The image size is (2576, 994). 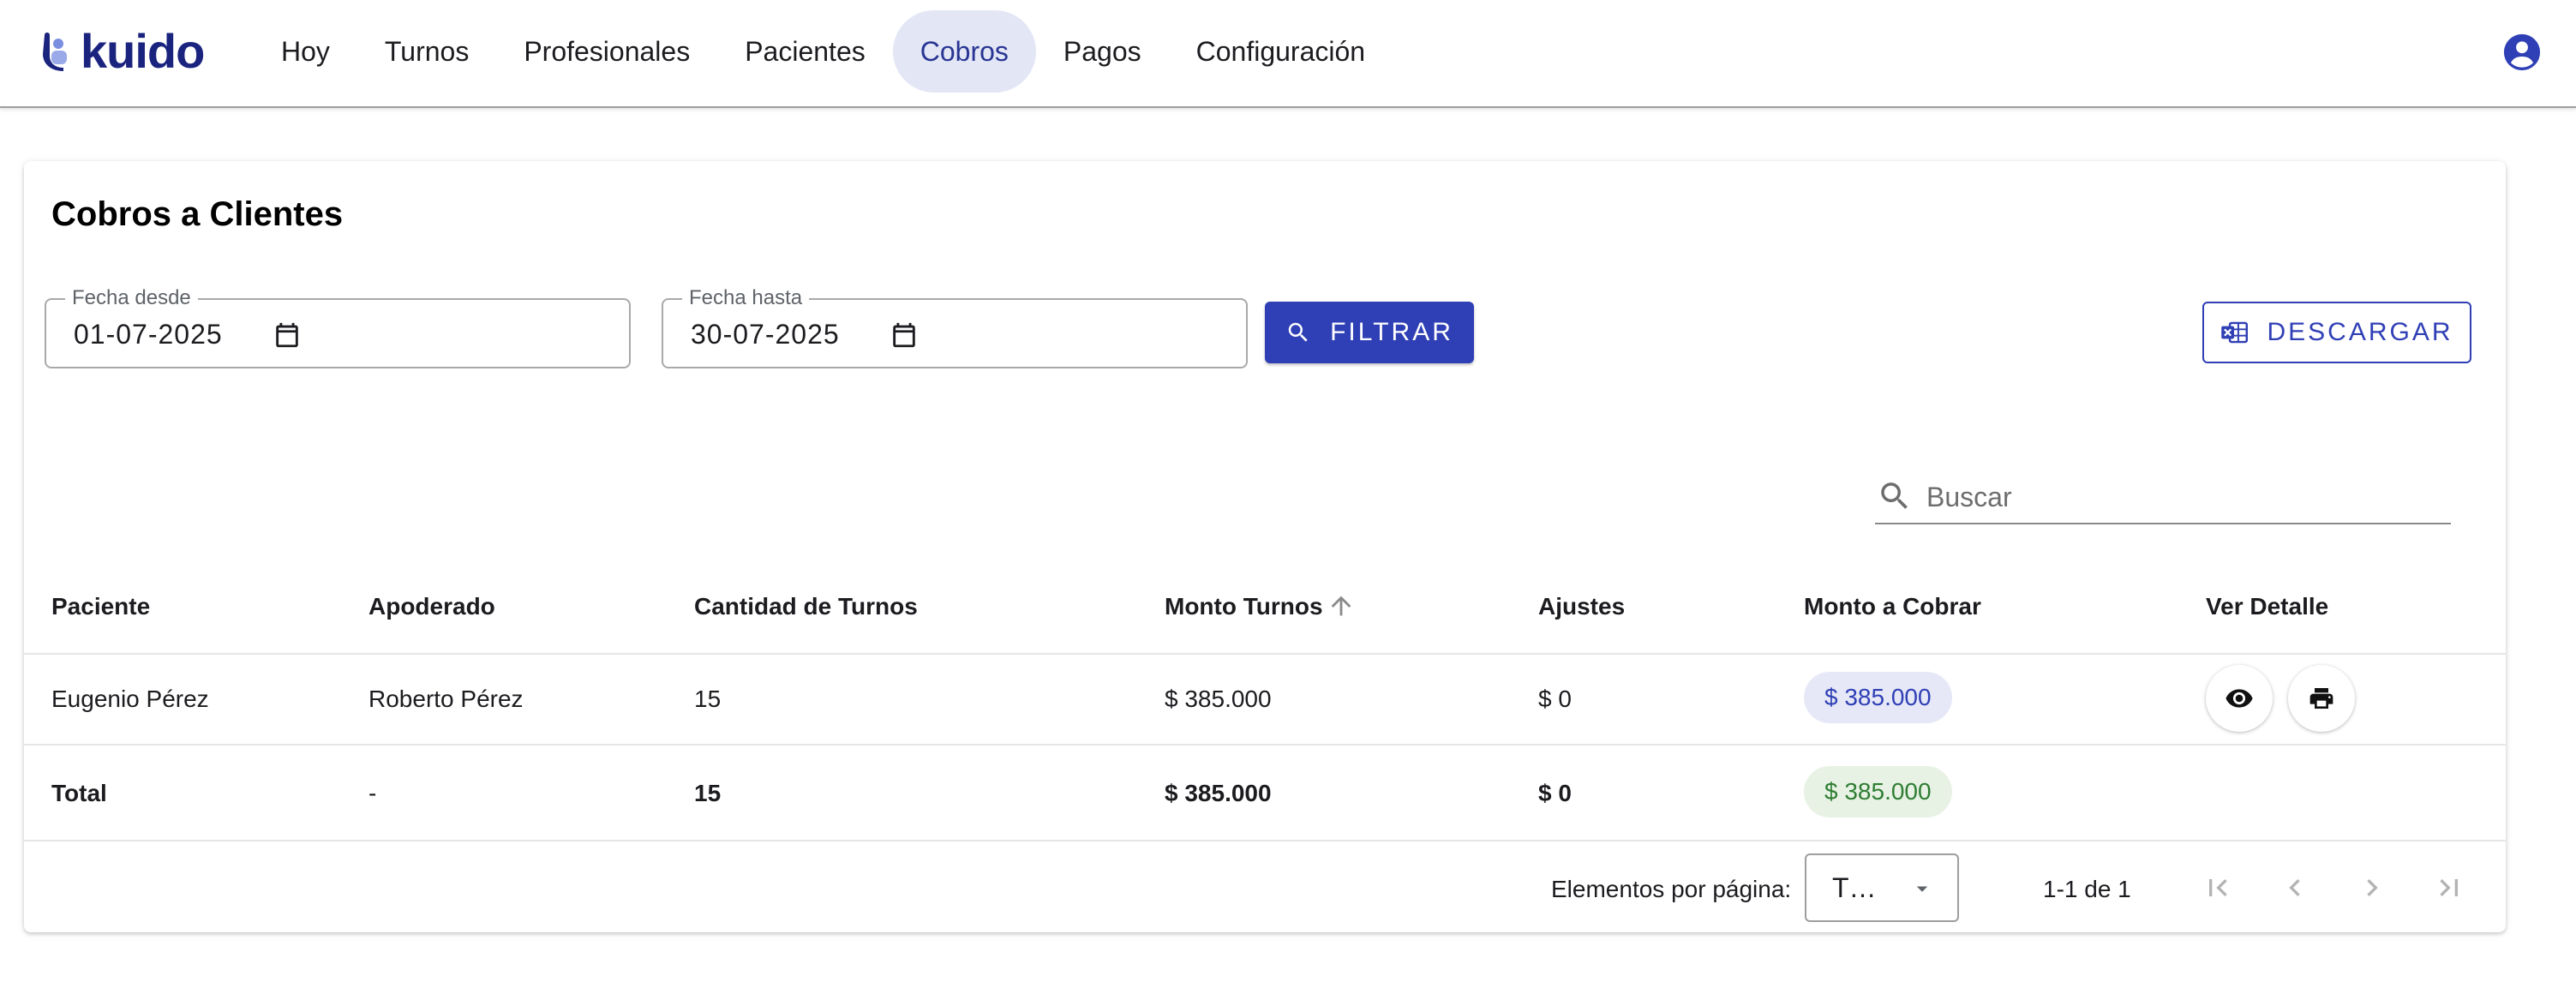 I want to click on sort-arrow-up-icon, so click(x=1341, y=605).